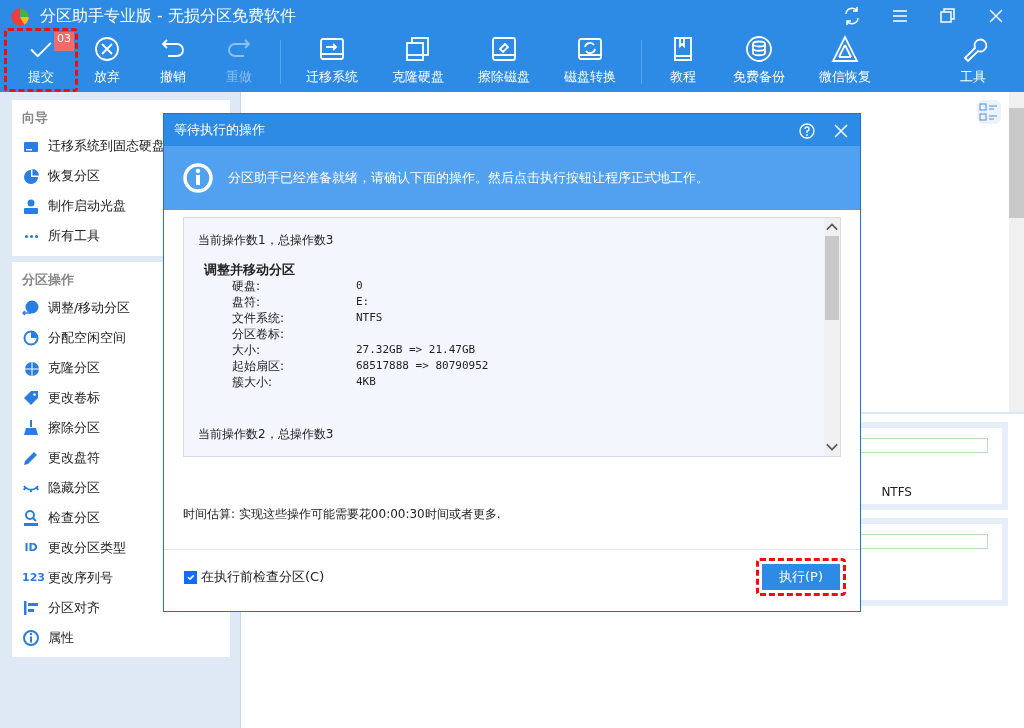 The height and width of the screenshot is (728, 1024). What do you see at coordinates (121, 308) in the screenshot?
I see `sidebar-item: 调整/移动分区` at bounding box center [121, 308].